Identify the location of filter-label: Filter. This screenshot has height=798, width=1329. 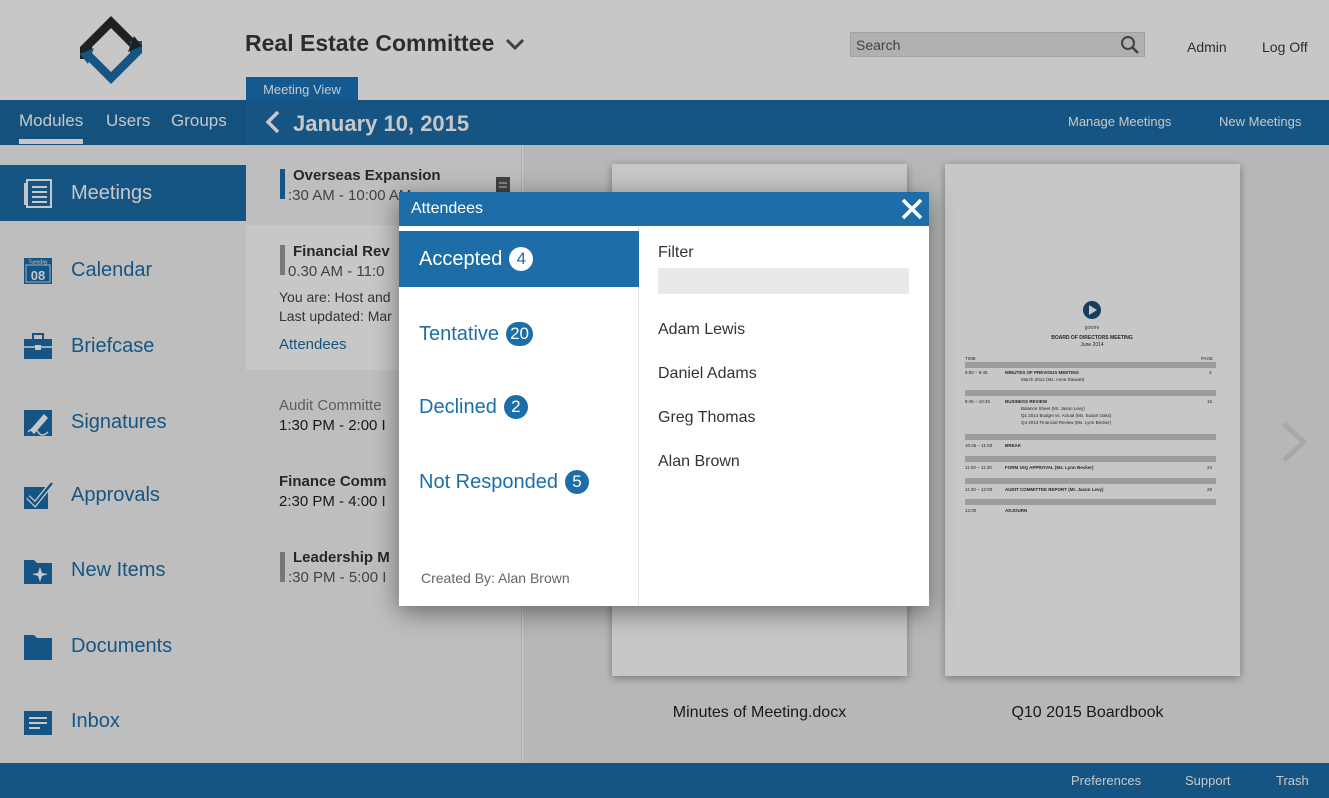
(676, 252).